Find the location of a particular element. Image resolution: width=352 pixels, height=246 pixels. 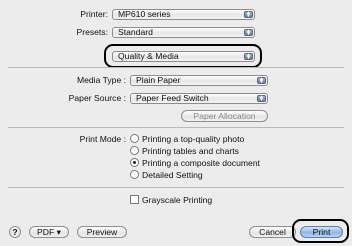

print-mode-option-composite: Printing a composite document is located at coordinates (195, 163).